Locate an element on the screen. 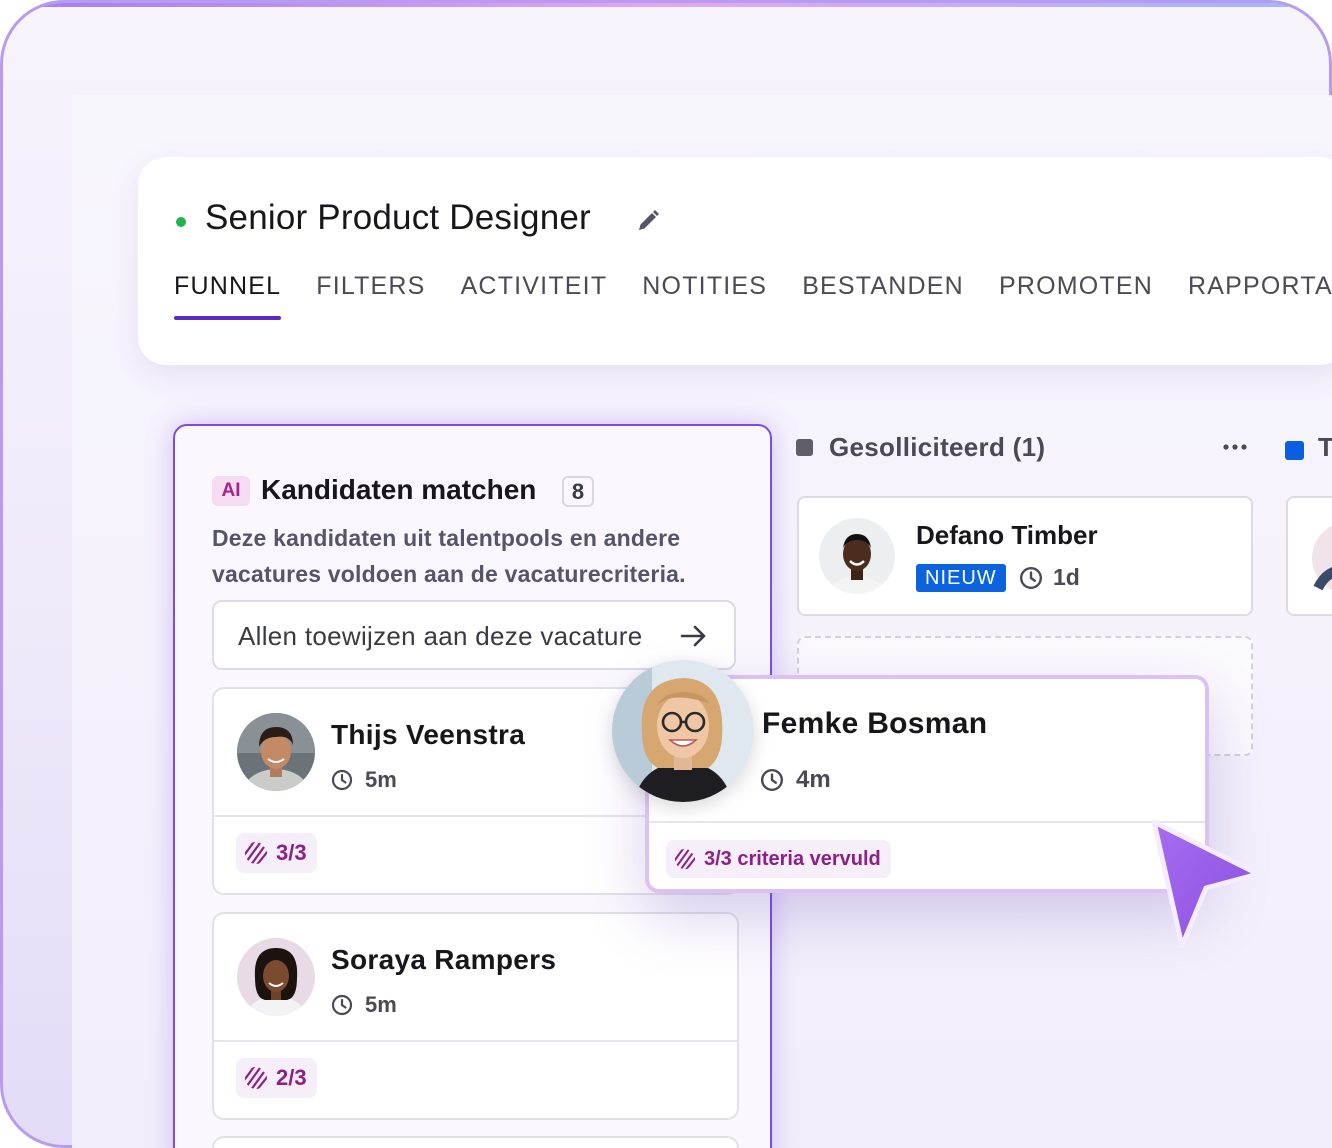 This screenshot has height=1148, width=1332. tab-rapportage: RAPPORTAGE is located at coordinates (1260, 297).